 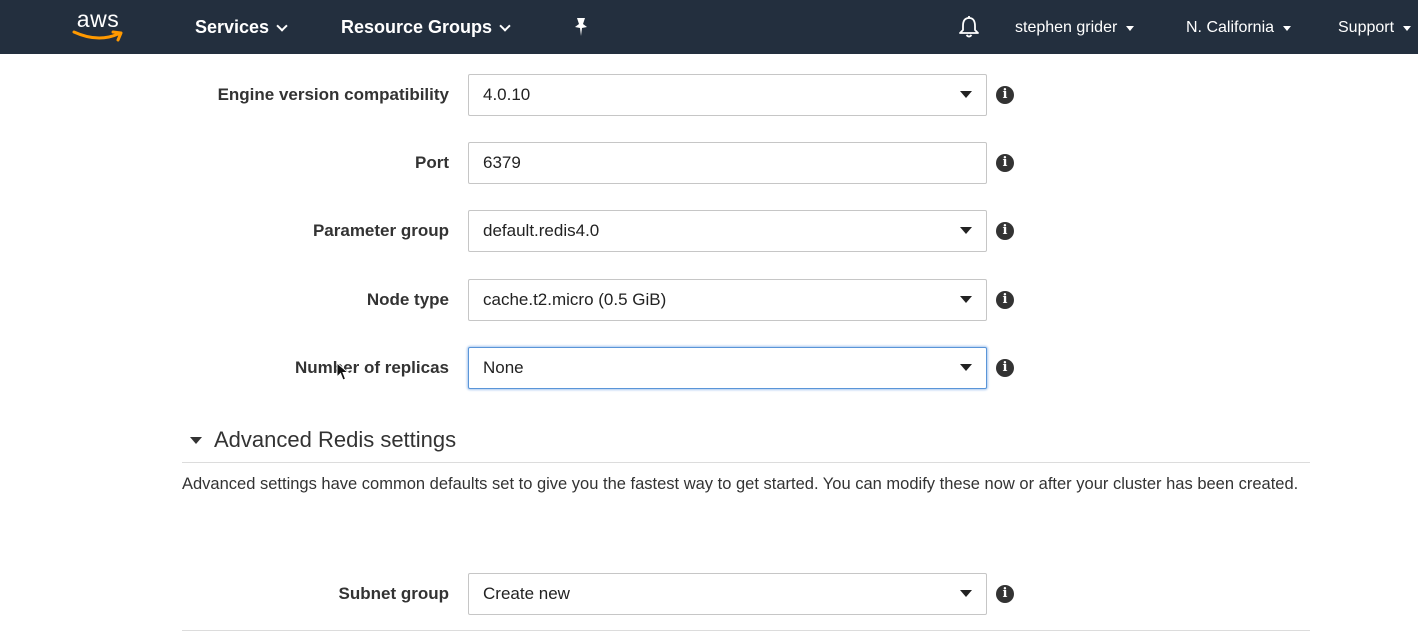 I want to click on engine-version-label: Engine version compatibility, so click(x=333, y=94).